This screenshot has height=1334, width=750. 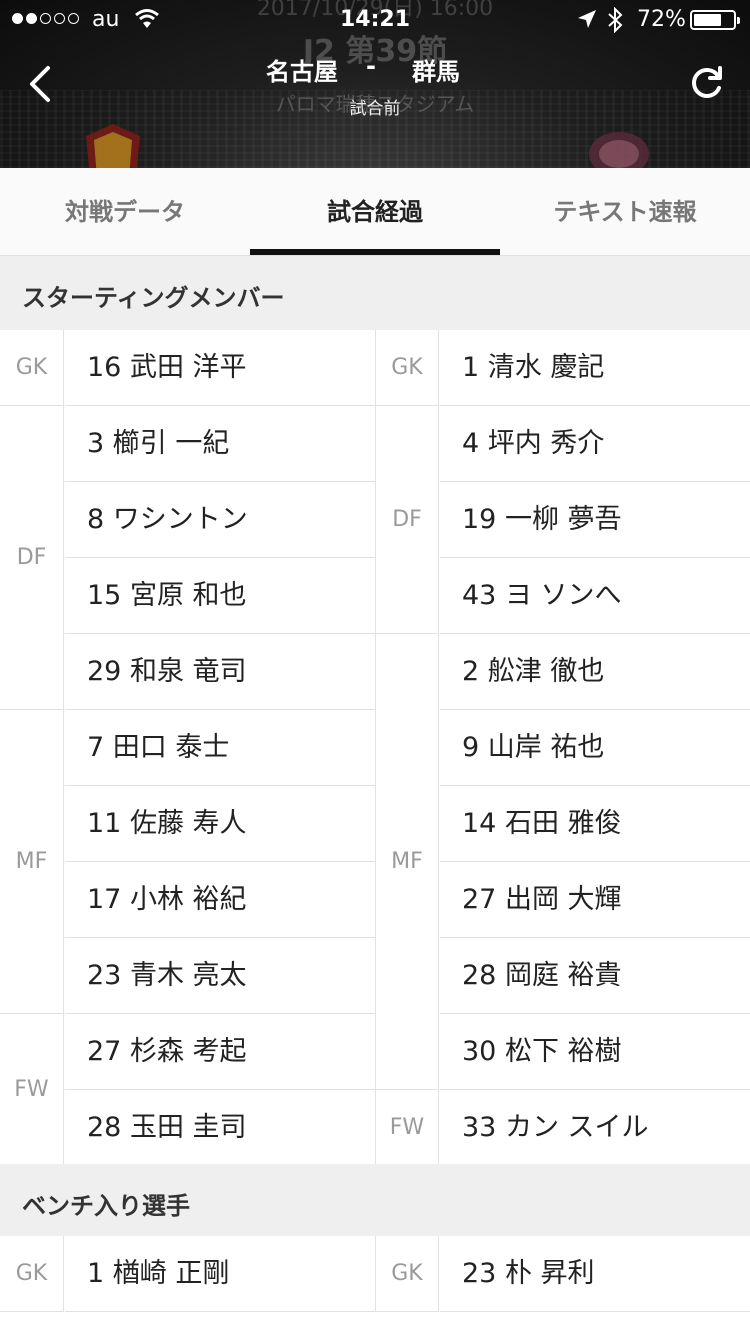 What do you see at coordinates (661, 19) in the screenshot?
I see `battery-percent: 72%` at bounding box center [661, 19].